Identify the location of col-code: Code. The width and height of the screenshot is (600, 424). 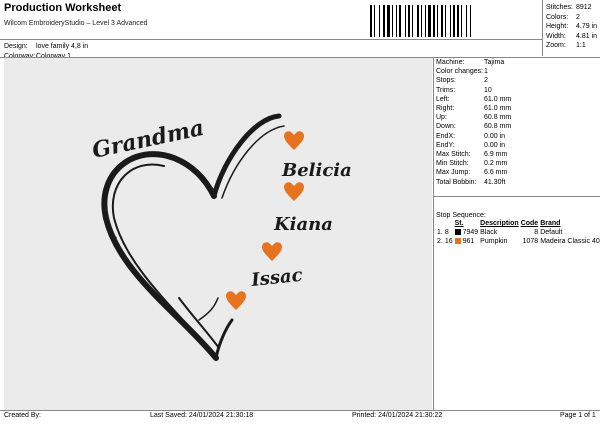
(529, 223).